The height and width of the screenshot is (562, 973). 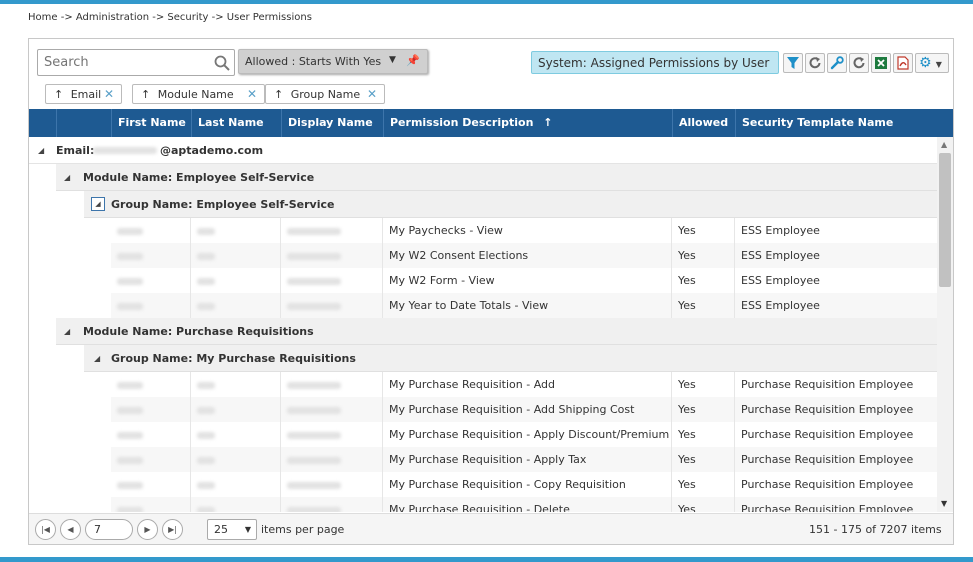 What do you see at coordinates (462, 122) in the screenshot?
I see `column-header-label: Permission Description` at bounding box center [462, 122].